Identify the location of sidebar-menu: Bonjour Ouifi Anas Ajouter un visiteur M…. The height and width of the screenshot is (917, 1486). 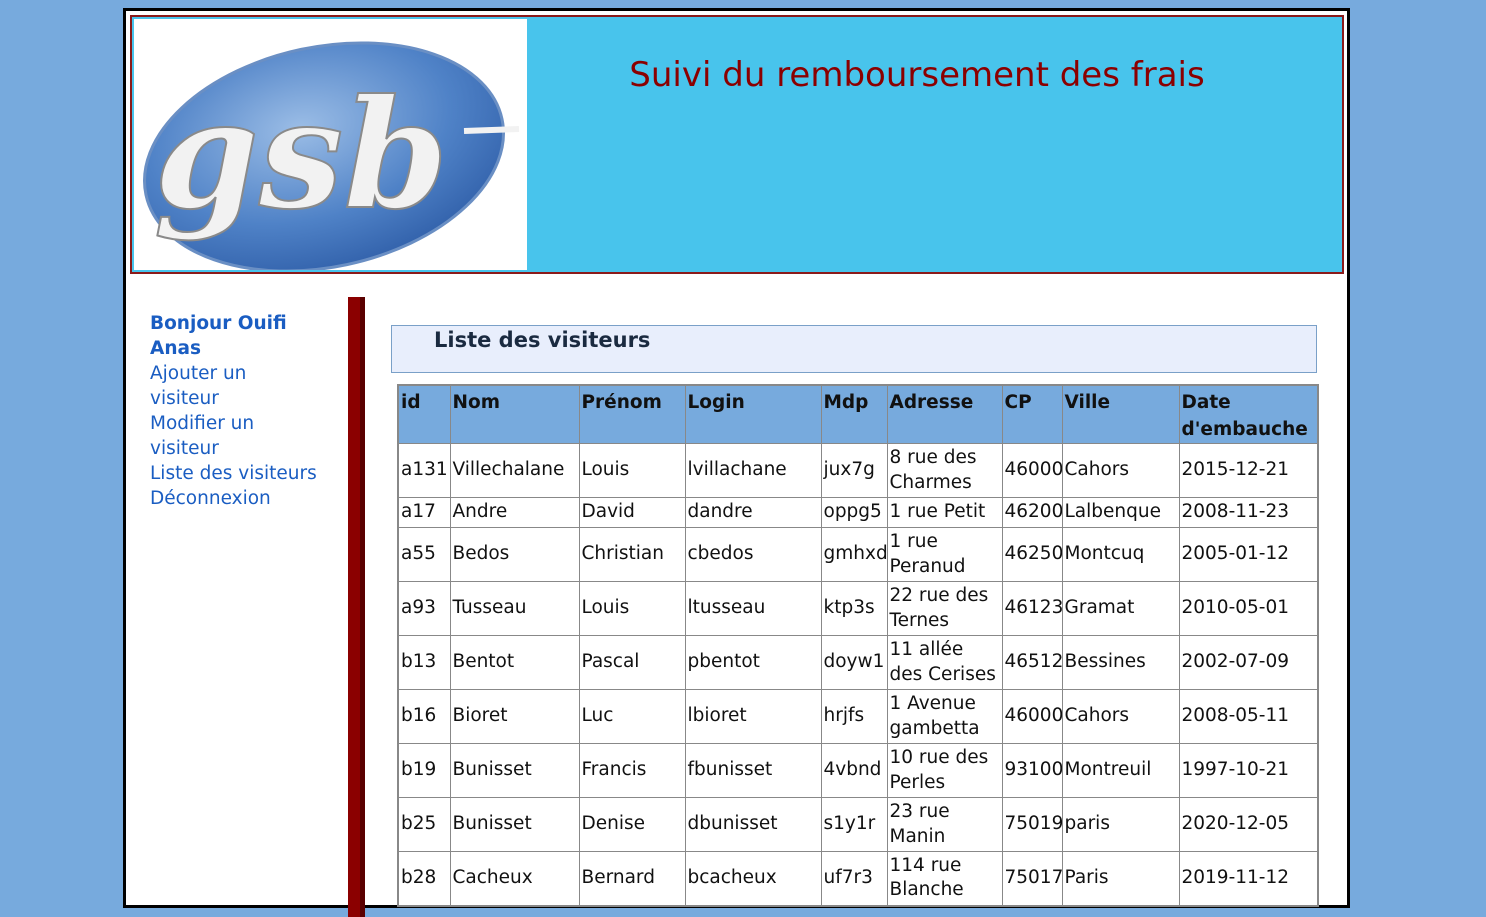
(235, 411).